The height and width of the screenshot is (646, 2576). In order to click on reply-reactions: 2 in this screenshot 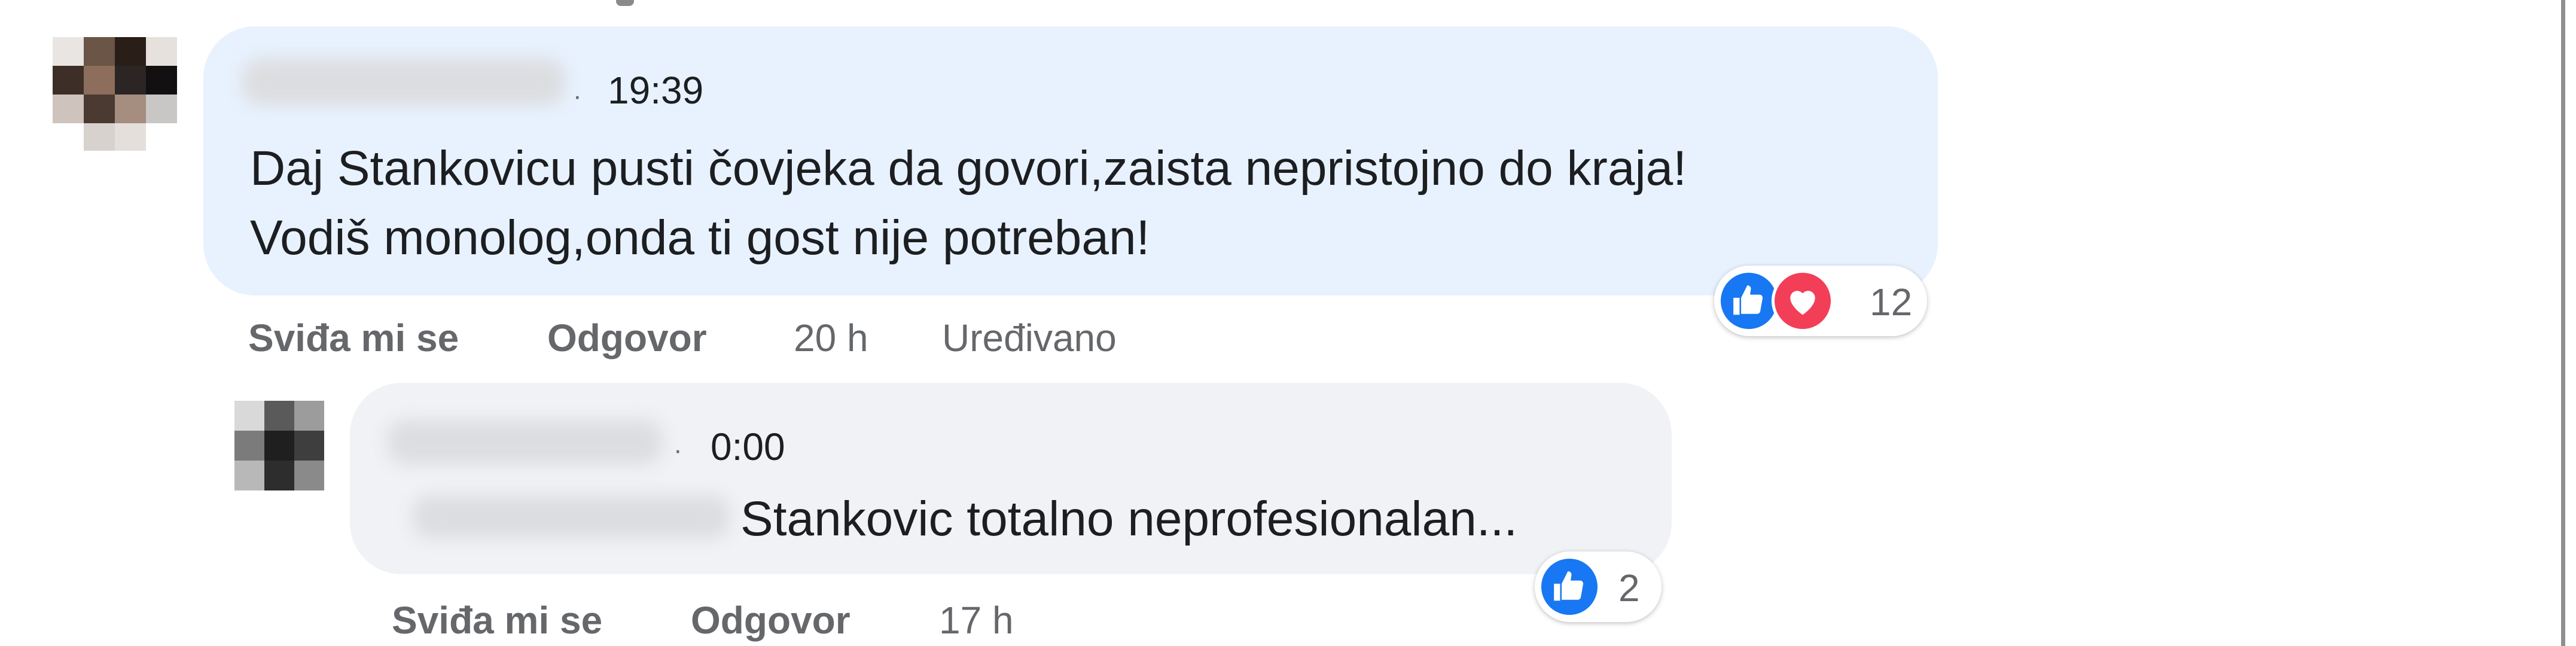, I will do `click(1599, 586)`.